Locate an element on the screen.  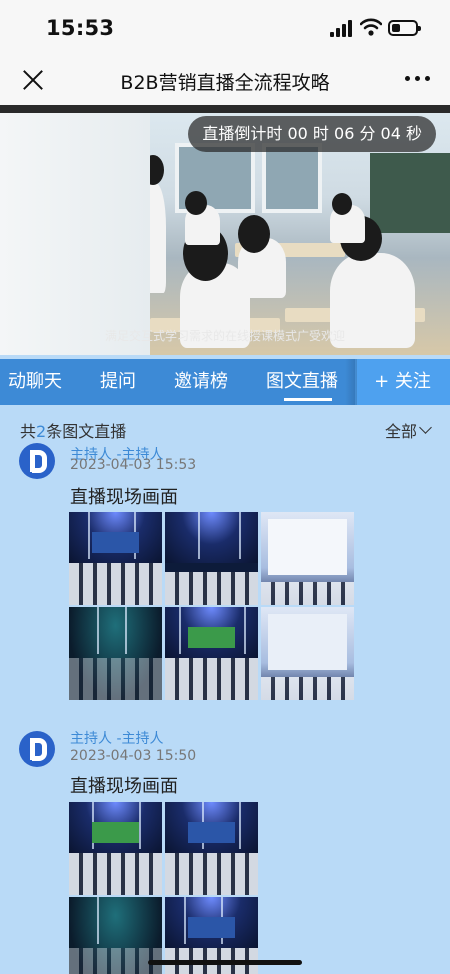
status-time: 15:53 is located at coordinates (80, 28).